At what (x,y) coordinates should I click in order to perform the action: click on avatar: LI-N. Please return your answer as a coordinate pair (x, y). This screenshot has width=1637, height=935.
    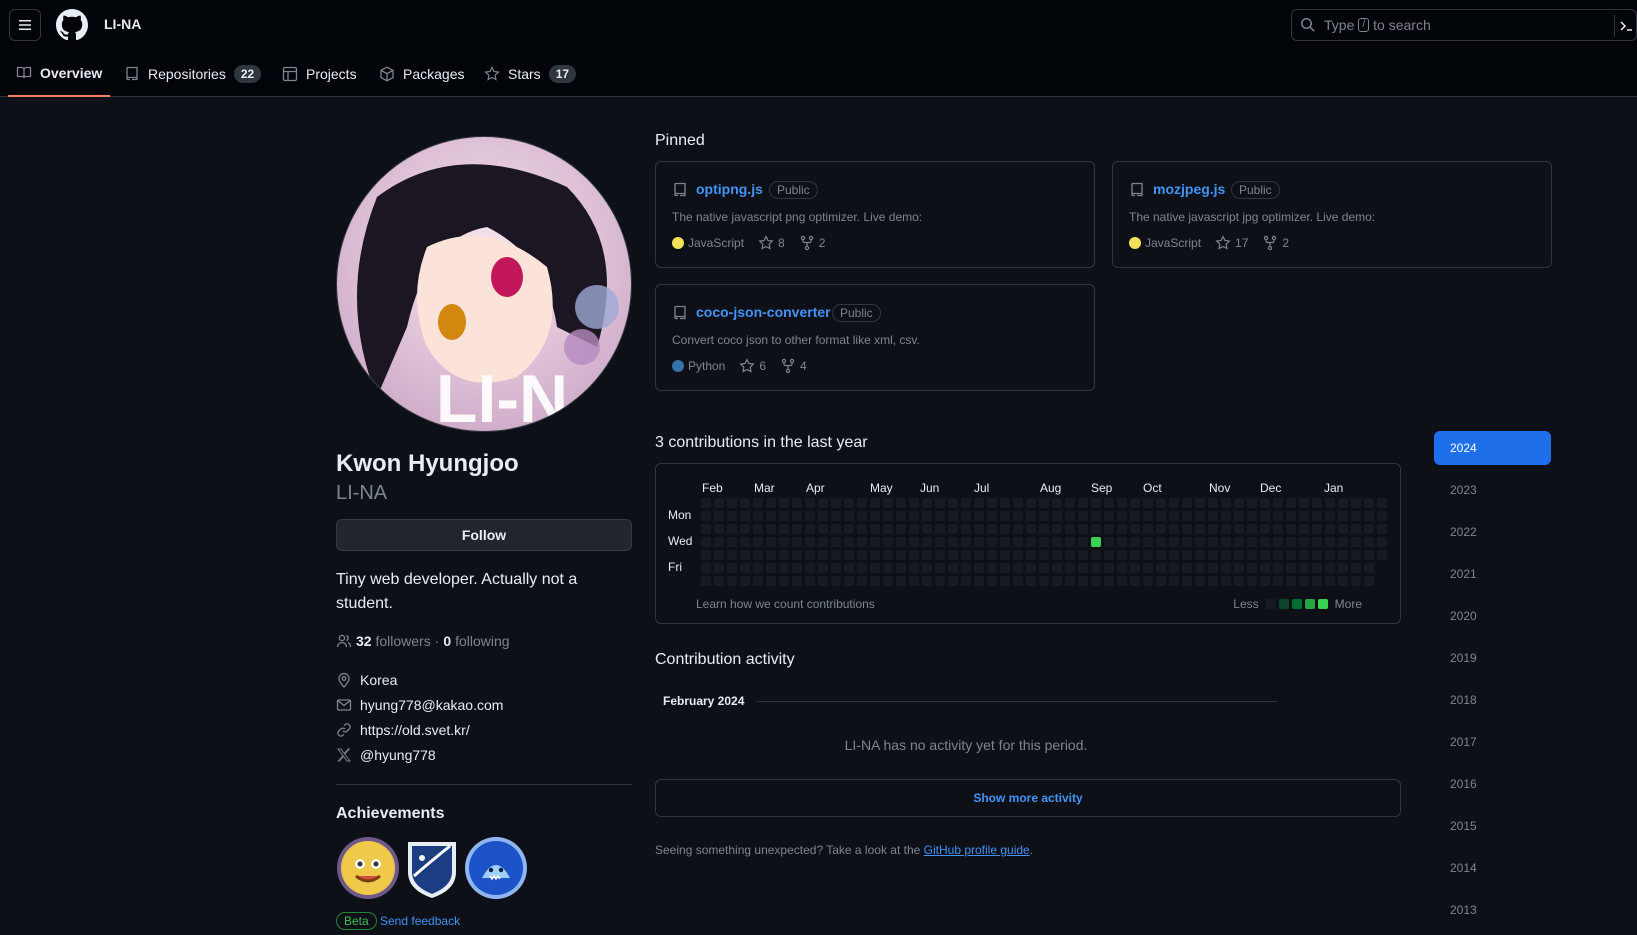
    Looking at the image, I should click on (484, 284).